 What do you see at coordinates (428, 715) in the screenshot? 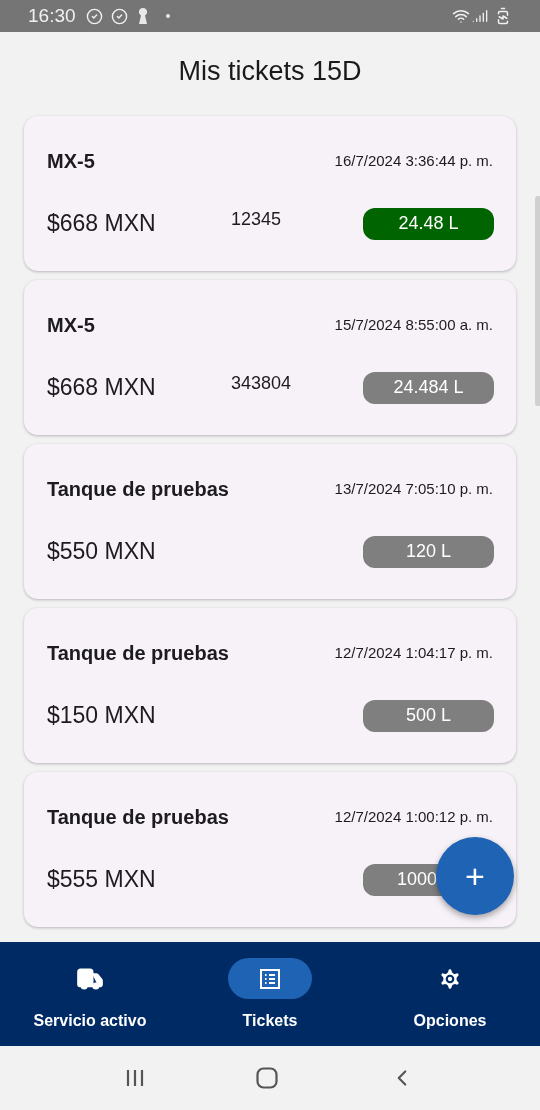
I see `liters-badge: 500 L` at bounding box center [428, 715].